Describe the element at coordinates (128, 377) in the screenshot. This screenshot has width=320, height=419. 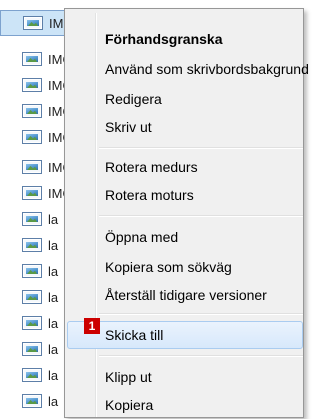
I see `menu-item-cut: Klipp ut` at that location.